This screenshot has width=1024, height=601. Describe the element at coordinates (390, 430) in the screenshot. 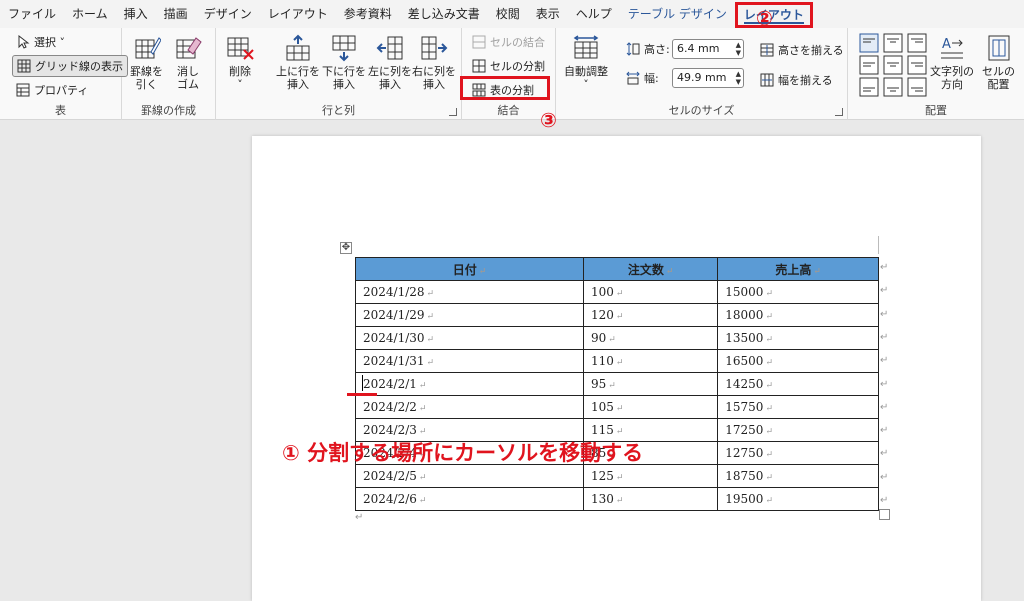

I see `cell-text: 2024/2/3` at that location.